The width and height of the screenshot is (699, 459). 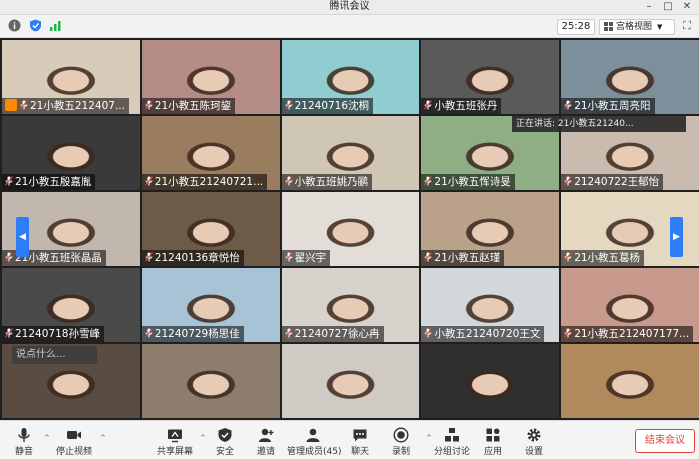 What do you see at coordinates (401, 440) in the screenshot?
I see `record-button: 录制` at bounding box center [401, 440].